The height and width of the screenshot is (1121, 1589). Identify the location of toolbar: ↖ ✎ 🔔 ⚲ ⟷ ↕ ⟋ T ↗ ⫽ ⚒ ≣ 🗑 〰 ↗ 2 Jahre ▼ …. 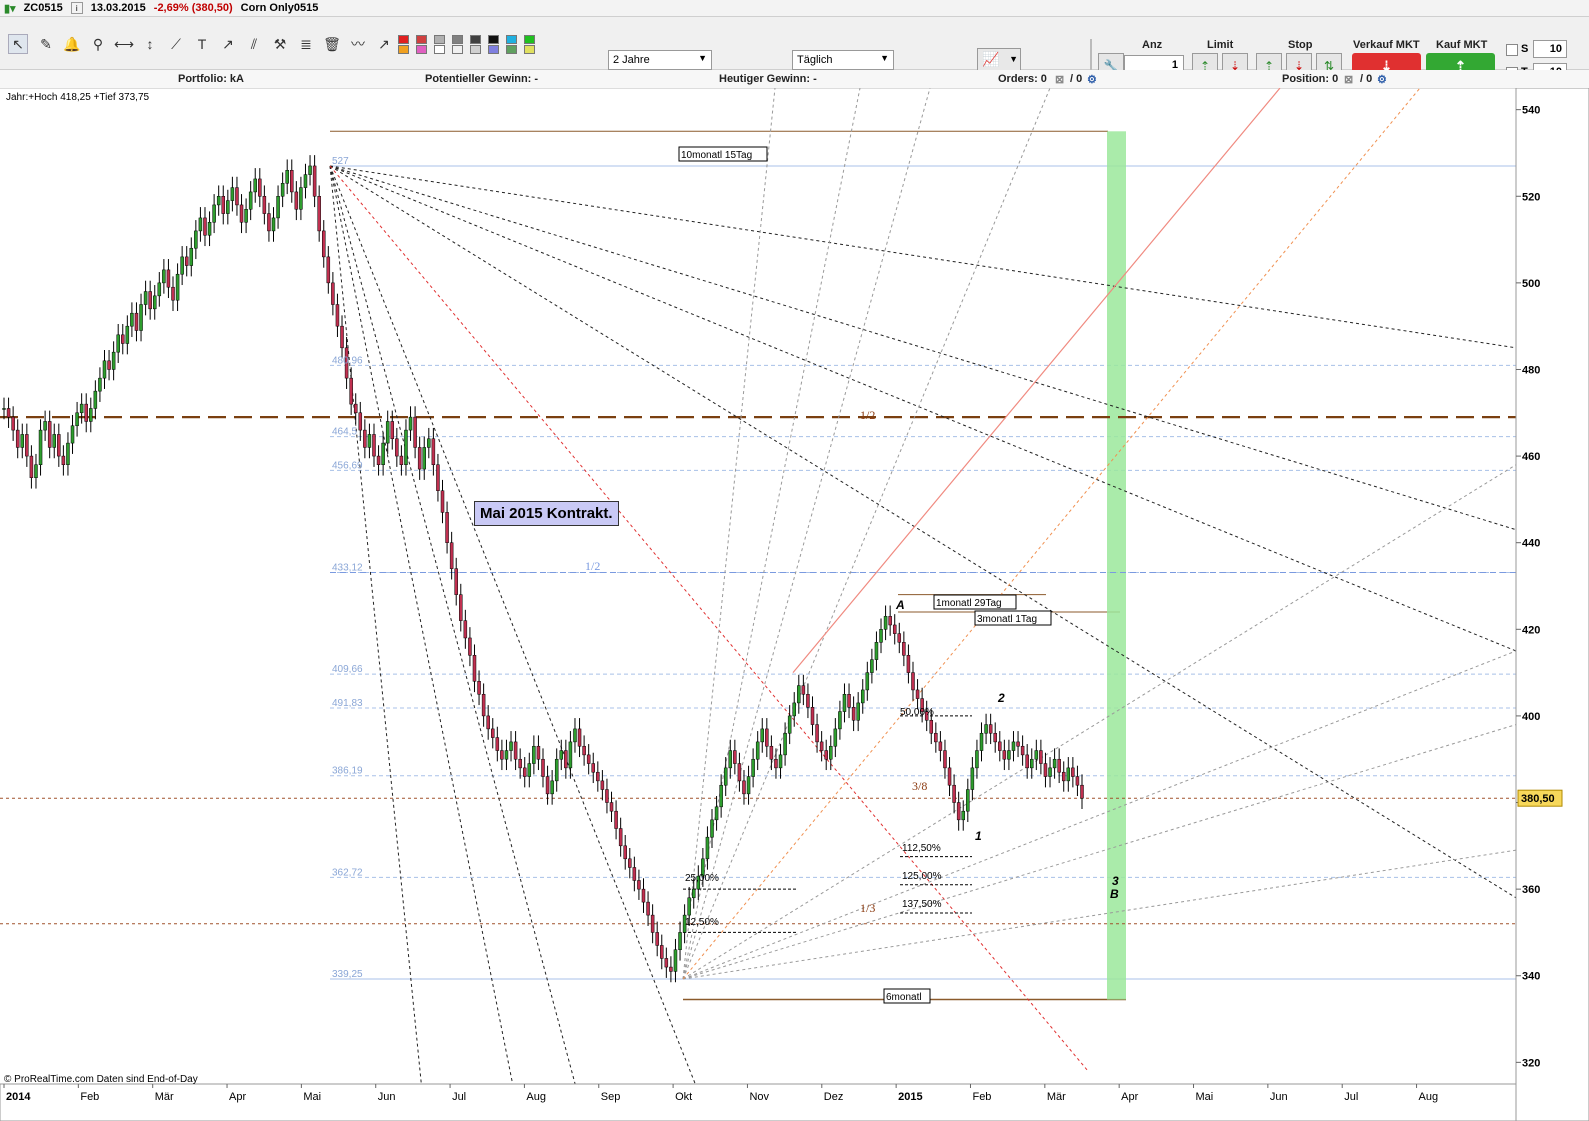
(794, 49).